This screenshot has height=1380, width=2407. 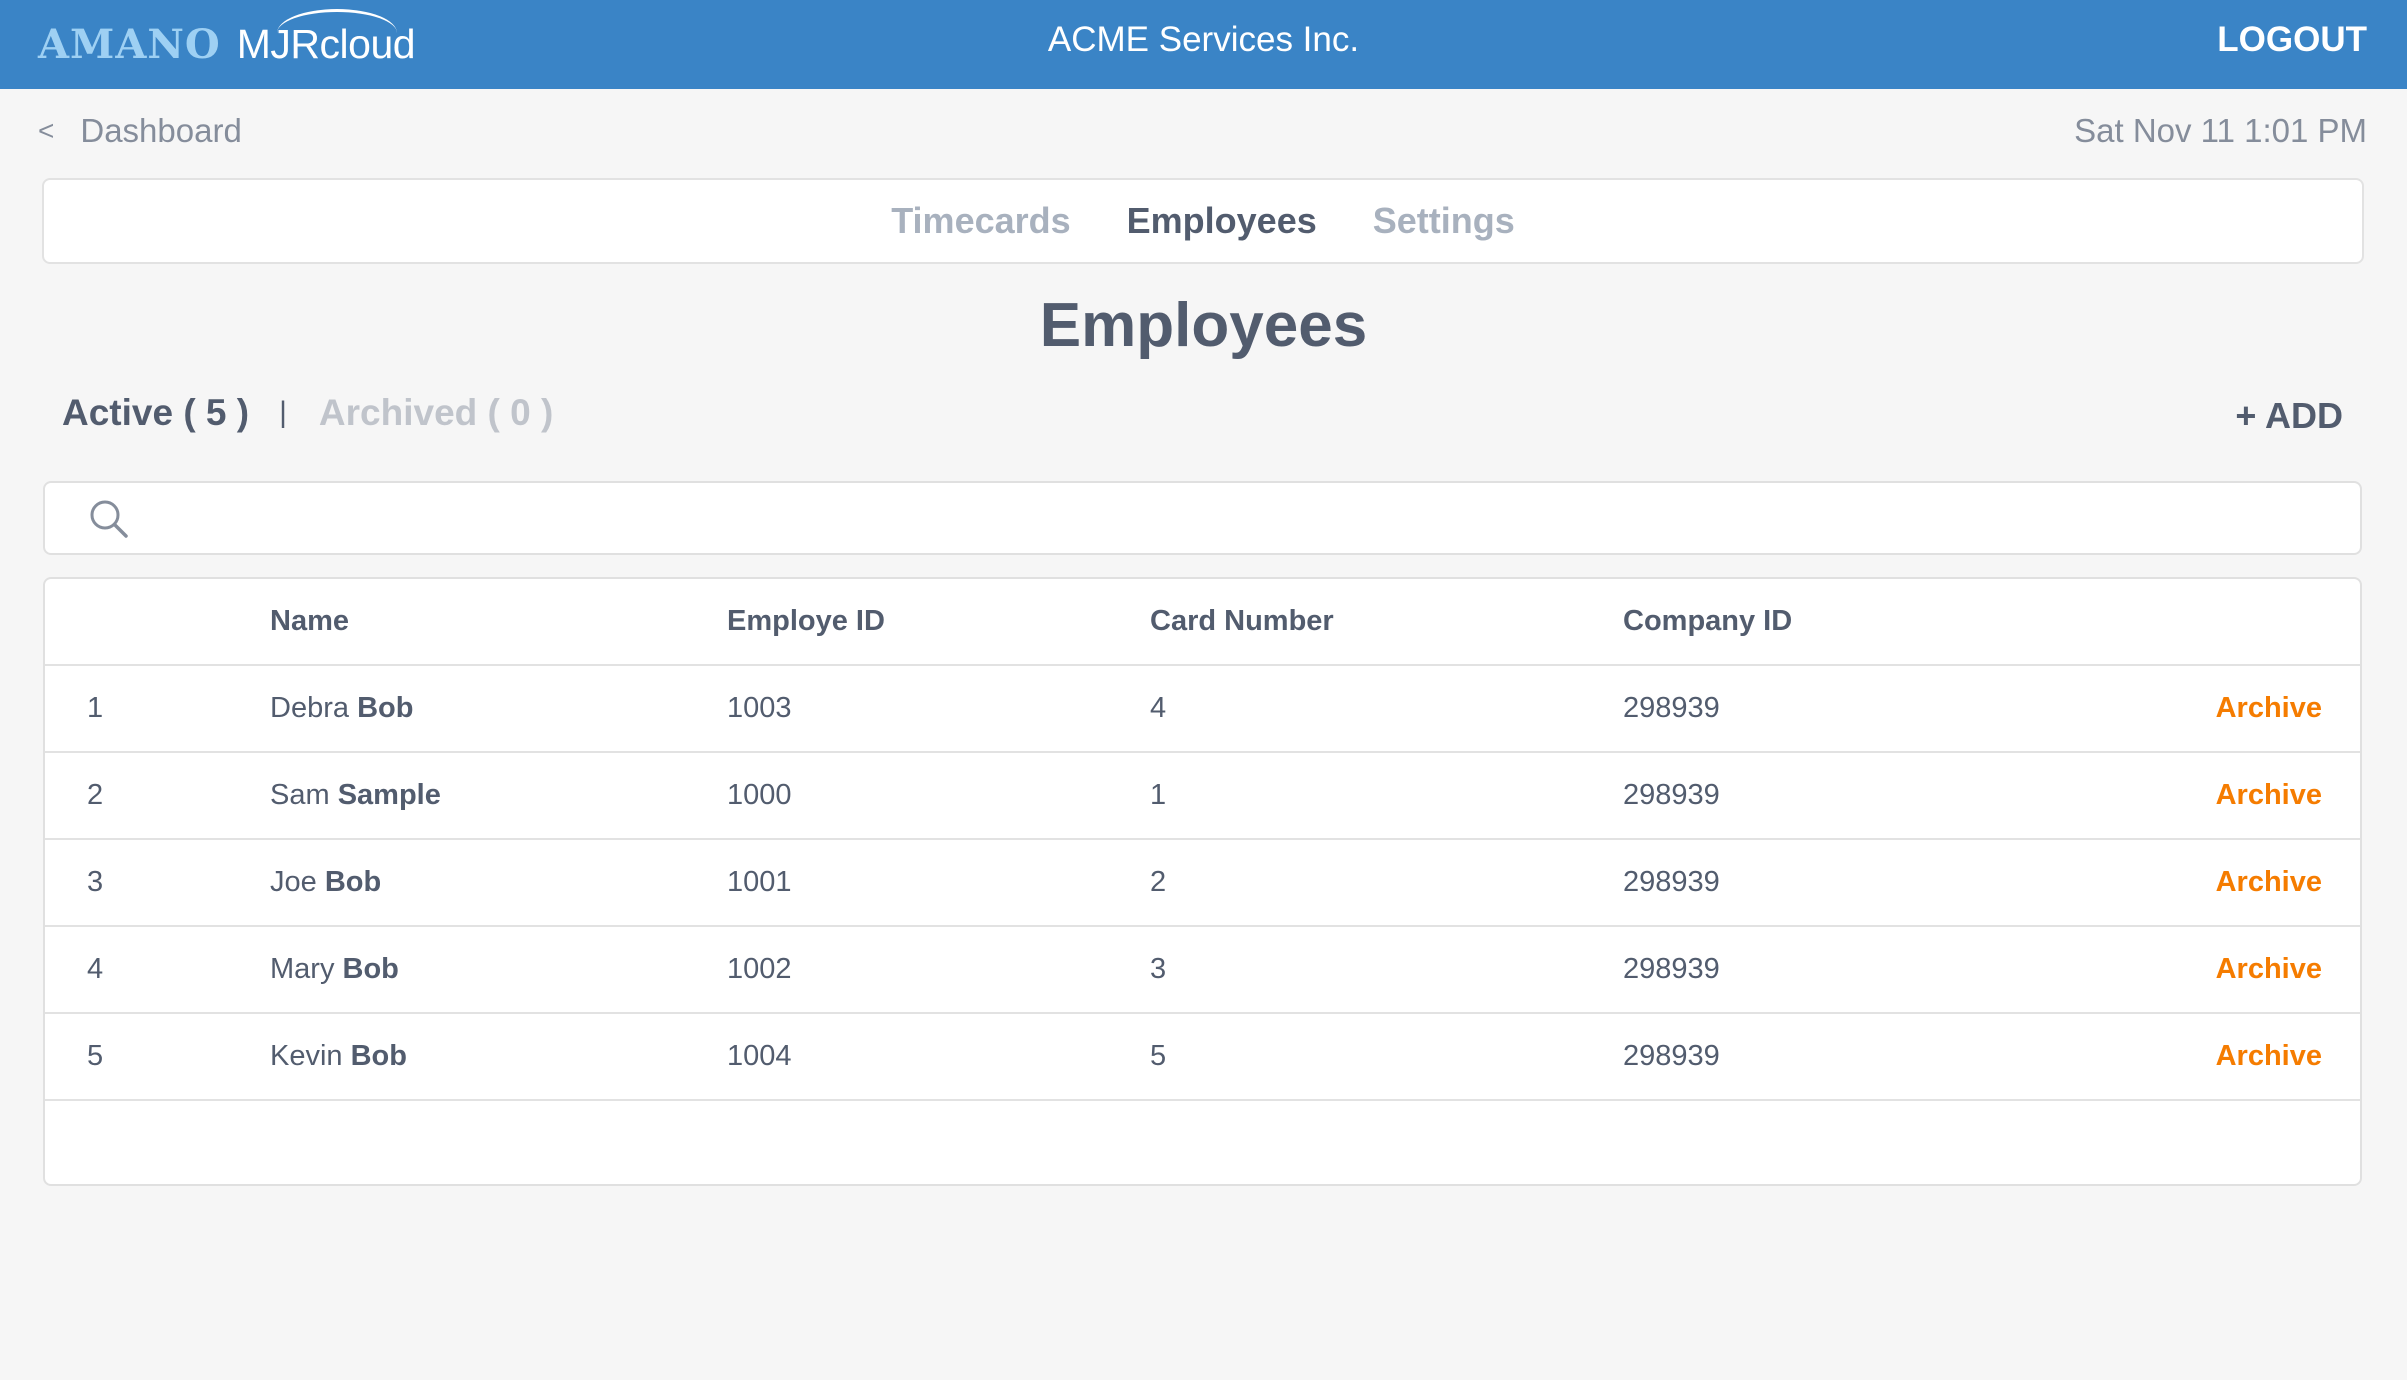 What do you see at coordinates (1203, 325) in the screenshot?
I see `page-title: Employees` at bounding box center [1203, 325].